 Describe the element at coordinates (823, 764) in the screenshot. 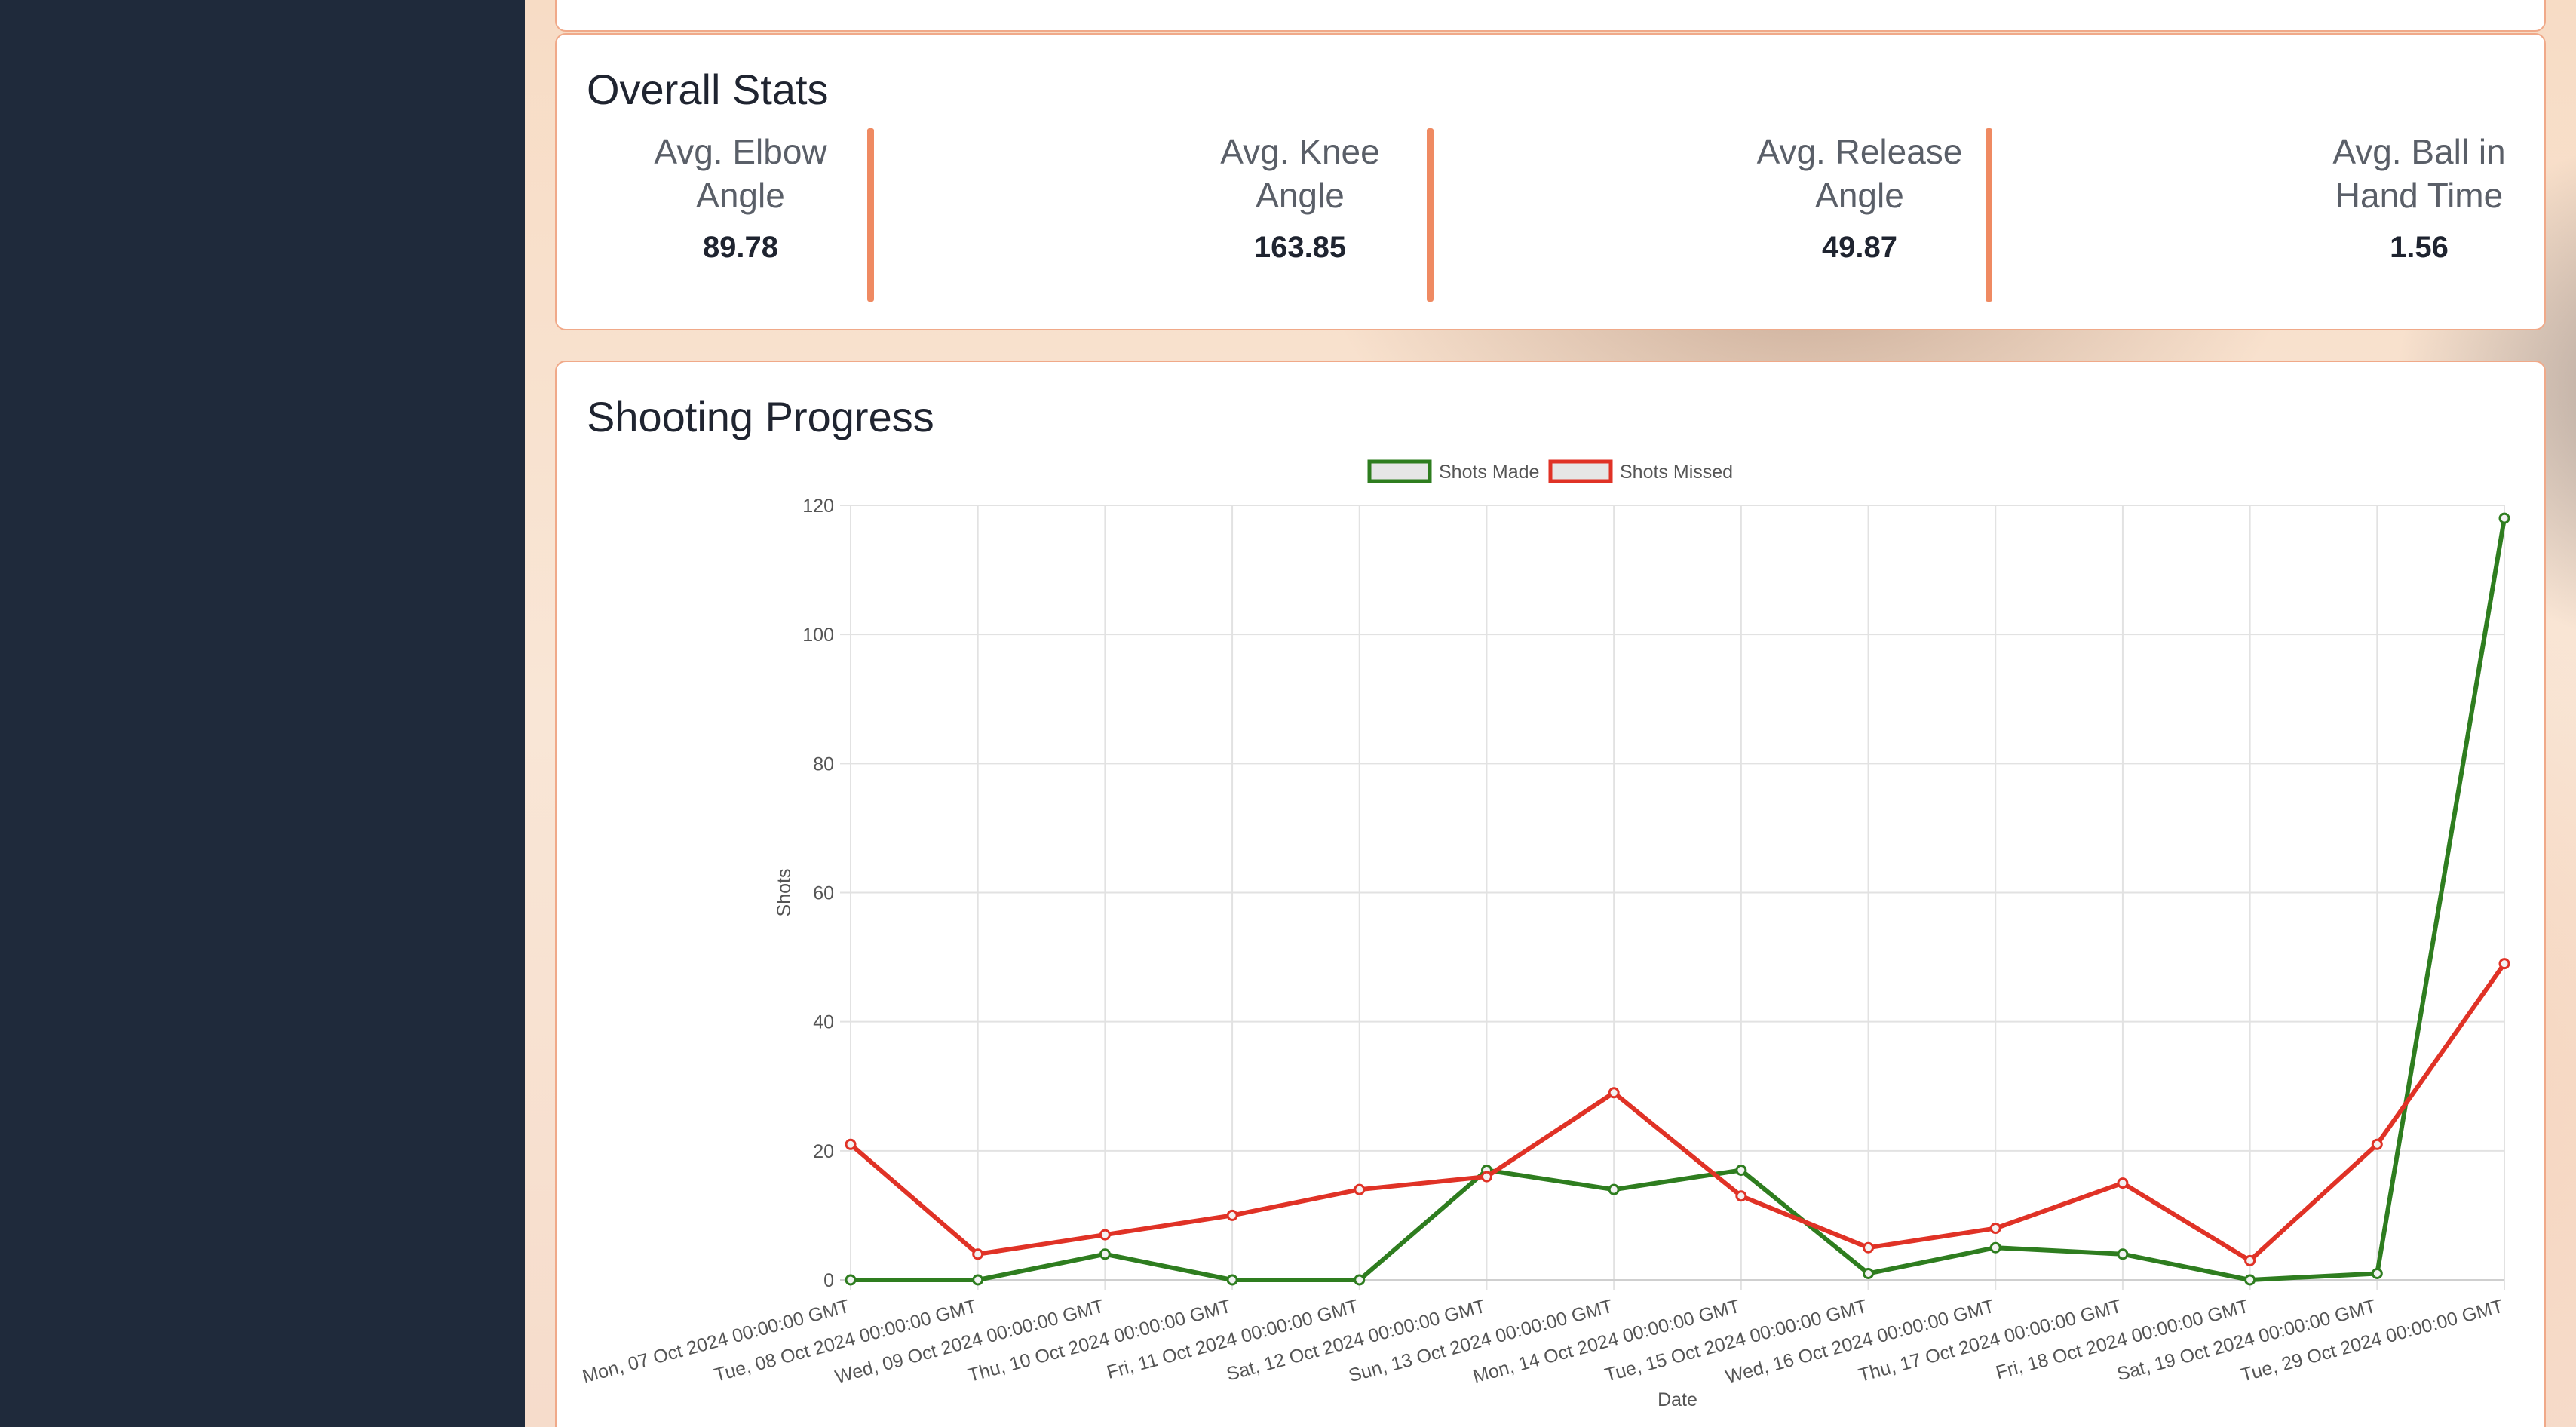

I see `y-tick-label: 80` at that location.